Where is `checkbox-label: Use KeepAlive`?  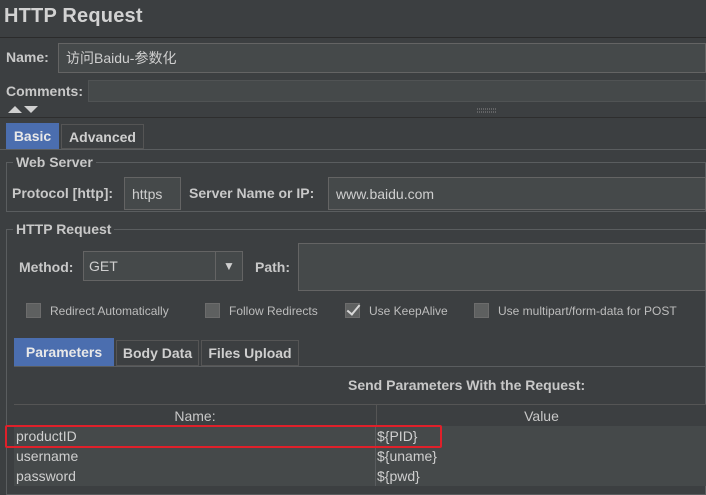 checkbox-label: Use KeepAlive is located at coordinates (408, 310).